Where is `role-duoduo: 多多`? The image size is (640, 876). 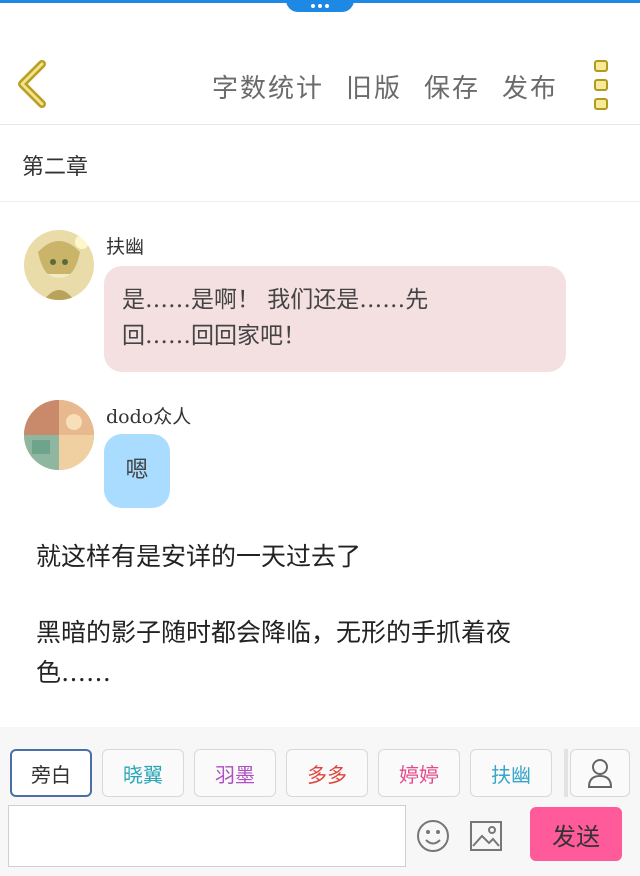
role-duoduo: 多多 is located at coordinates (327, 773).